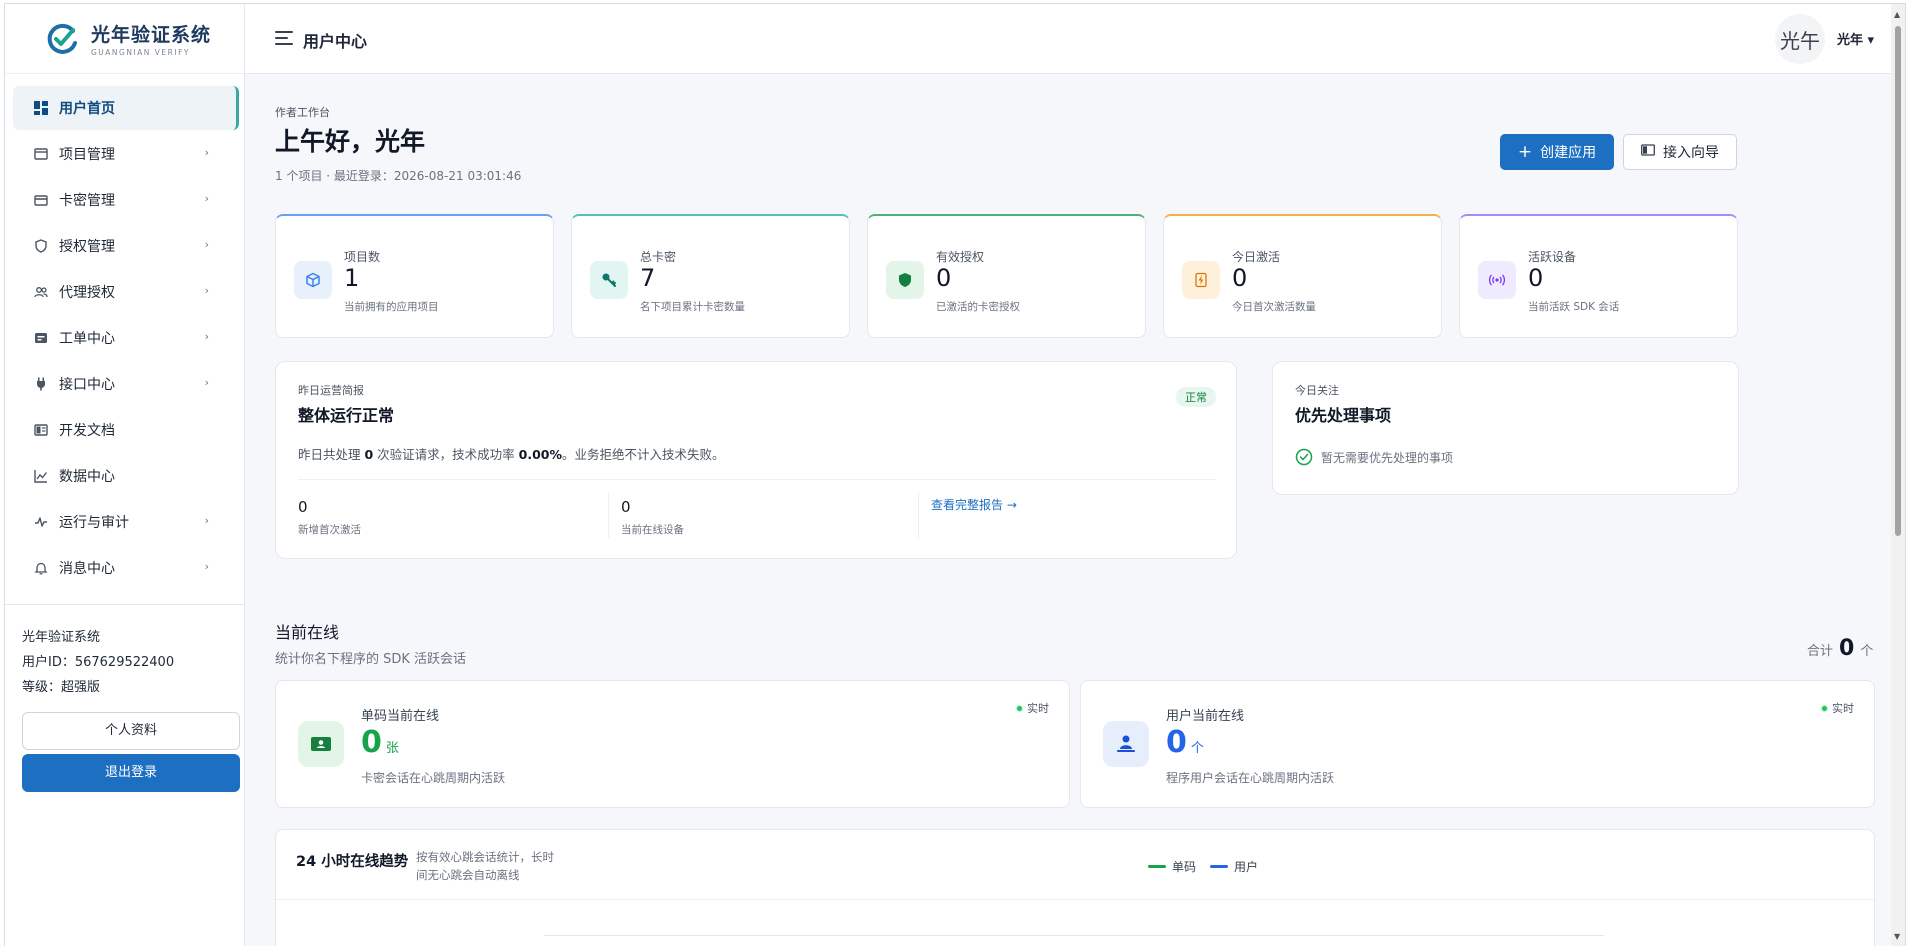 The image size is (1919, 946). What do you see at coordinates (126, 430) in the screenshot?
I see `sidebar-item-docs: 开发文档` at bounding box center [126, 430].